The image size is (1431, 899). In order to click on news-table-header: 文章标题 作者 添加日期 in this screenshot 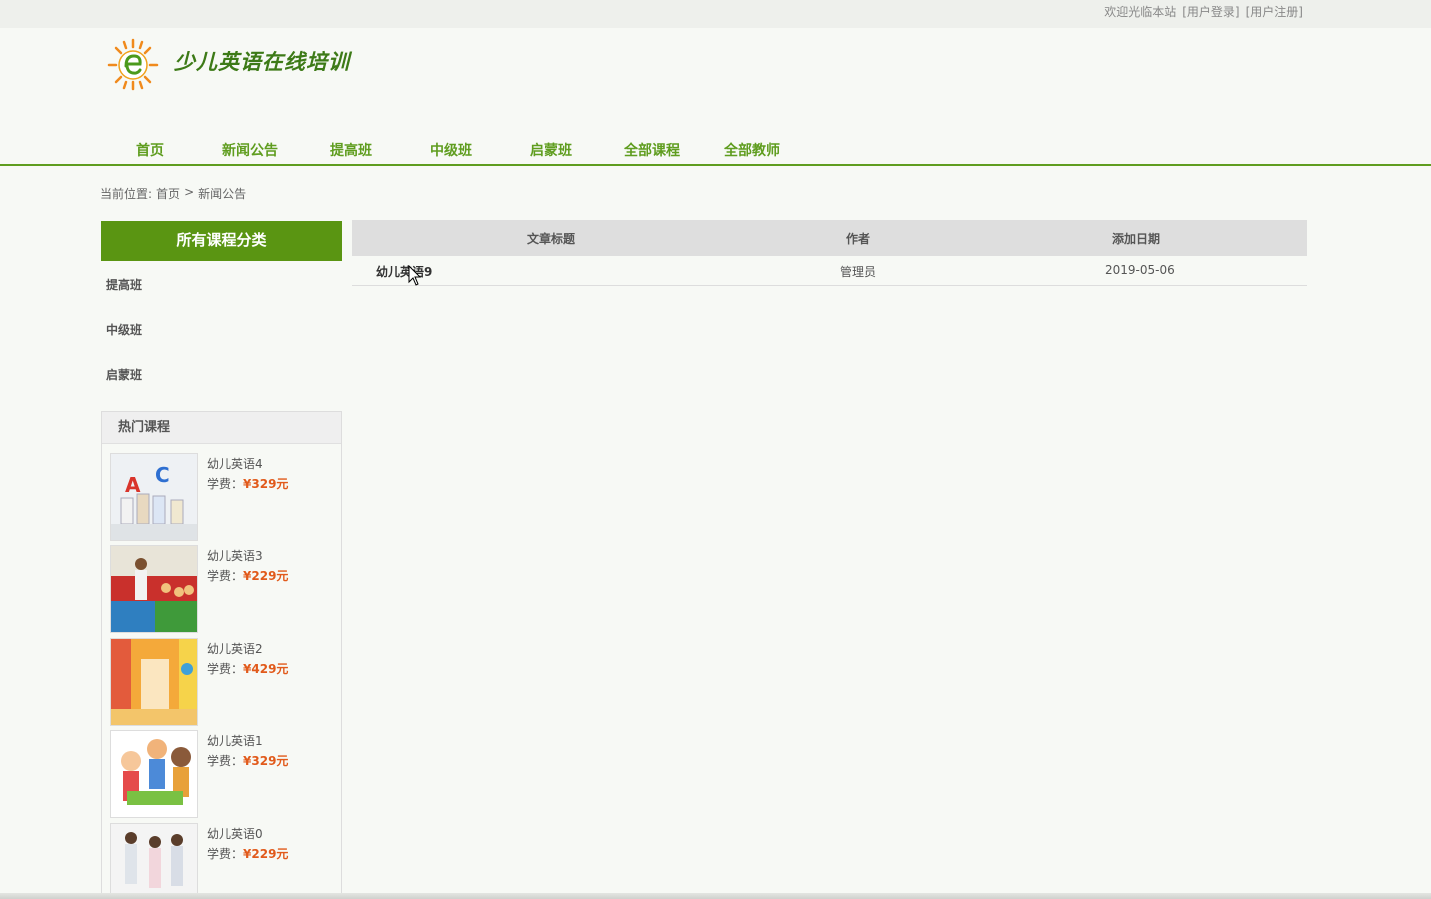, I will do `click(829, 238)`.